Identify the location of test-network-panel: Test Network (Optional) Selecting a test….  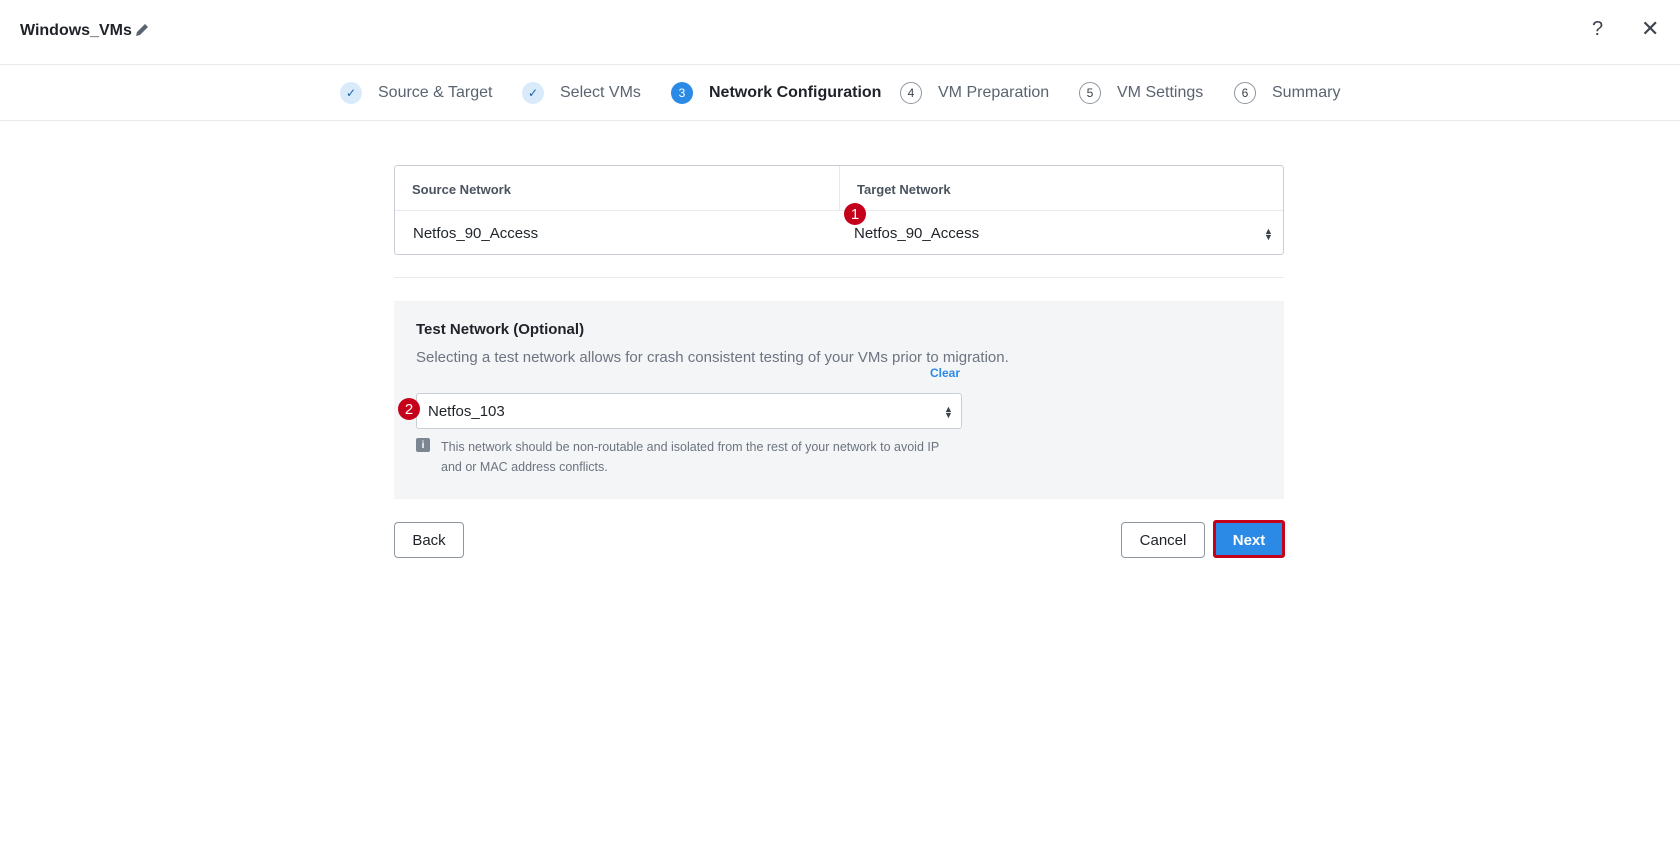
(839, 400).